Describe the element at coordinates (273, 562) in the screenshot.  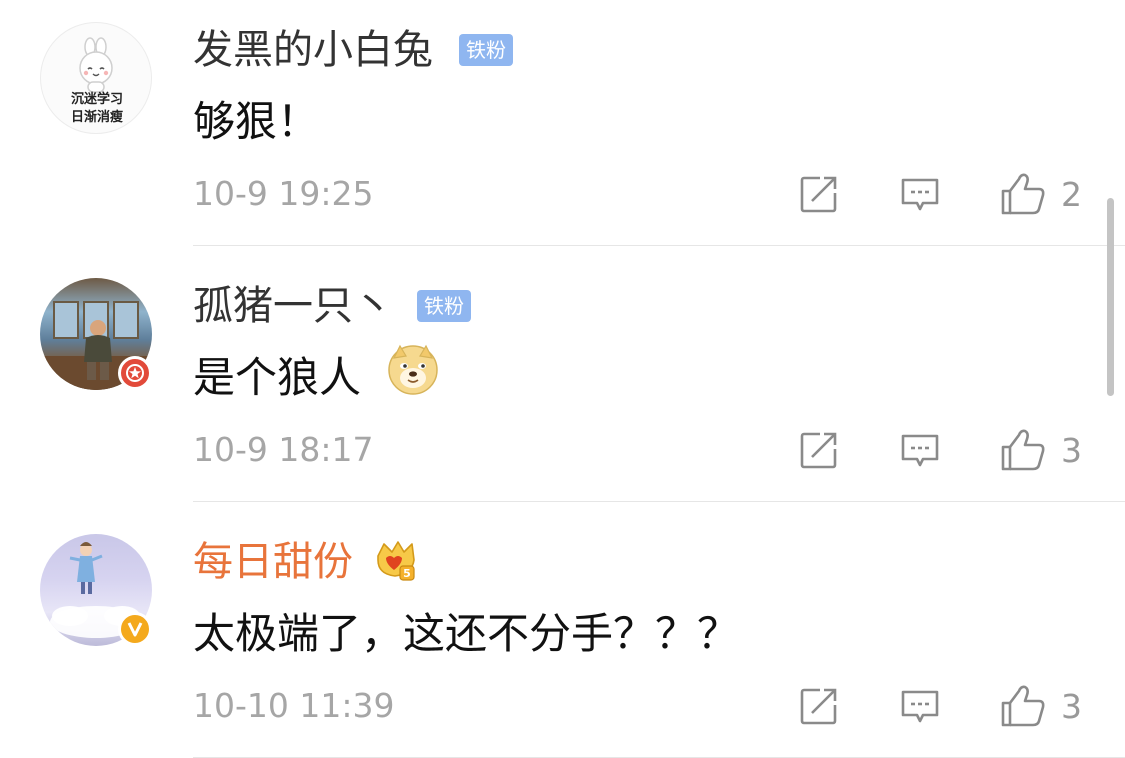
I see `username: 每日甜份` at that location.